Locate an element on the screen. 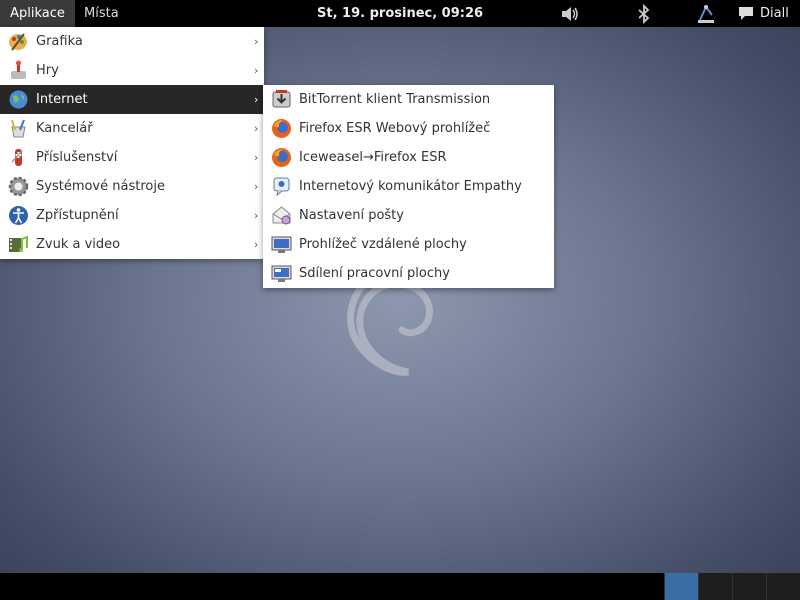 Image resolution: width=800 pixels, height=600 pixels. volume-icon is located at coordinates (570, 14).